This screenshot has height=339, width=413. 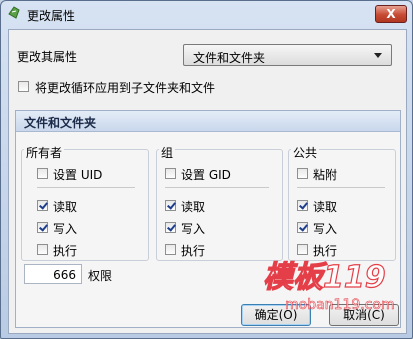 I want to click on owner-setuid-label: 设置 UID, so click(x=78, y=175).